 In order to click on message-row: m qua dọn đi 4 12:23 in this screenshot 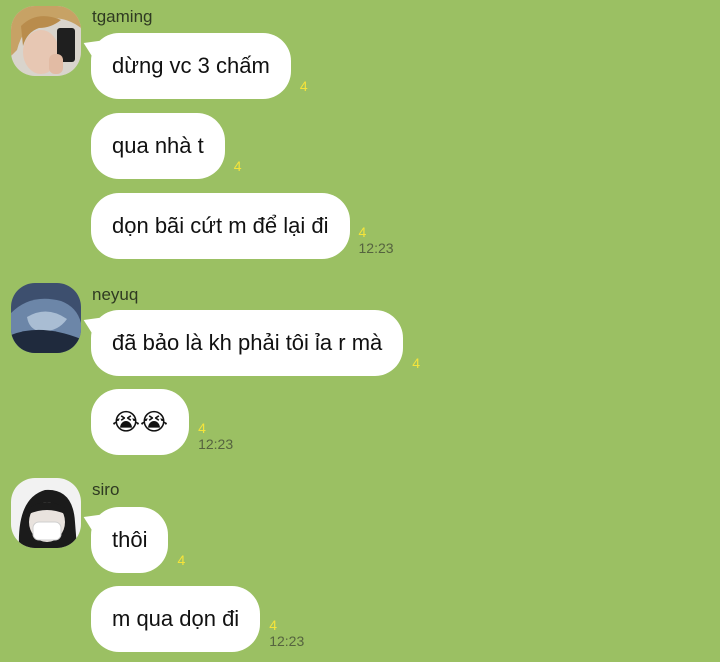, I will do `click(197, 619)`.